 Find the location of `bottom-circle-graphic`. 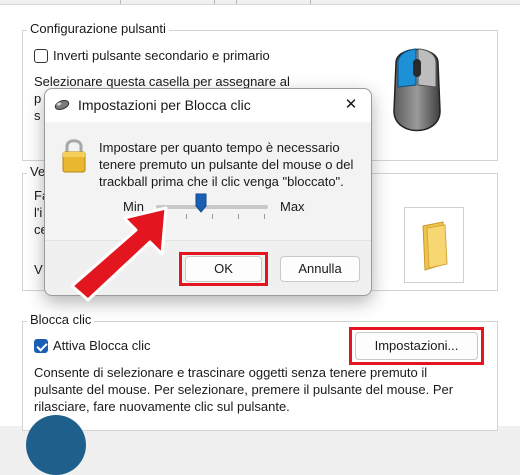

bottom-circle-graphic is located at coordinates (56, 445).